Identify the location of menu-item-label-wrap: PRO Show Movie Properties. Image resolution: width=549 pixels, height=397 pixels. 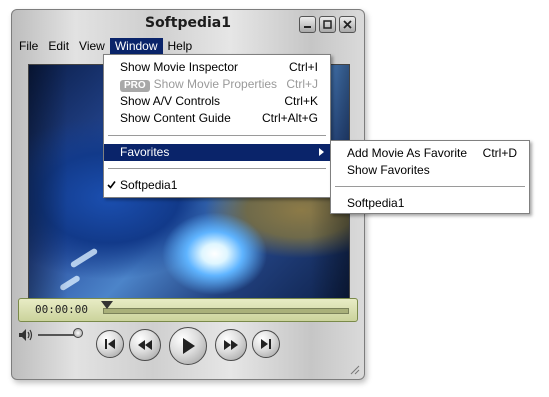
(198, 84).